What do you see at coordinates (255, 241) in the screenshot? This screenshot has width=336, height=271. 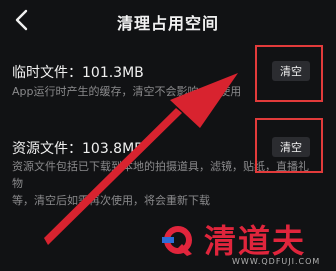 I see `watermark-brand: 清道夫` at bounding box center [255, 241].